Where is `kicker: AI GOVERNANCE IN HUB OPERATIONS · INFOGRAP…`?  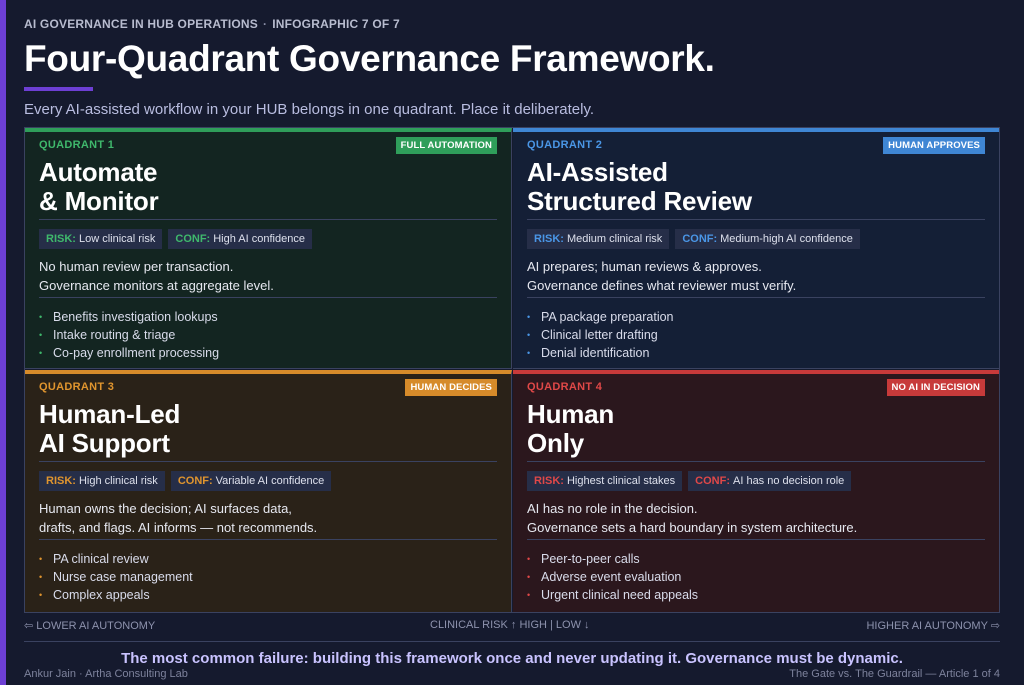 kicker: AI GOVERNANCE IN HUB OPERATIONS · INFOGRAP… is located at coordinates (212, 24).